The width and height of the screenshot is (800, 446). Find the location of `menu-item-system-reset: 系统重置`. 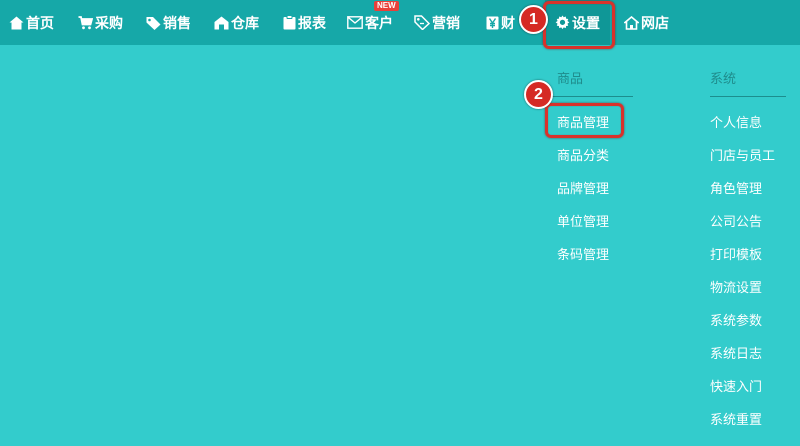

menu-item-system-reset: 系统重置 is located at coordinates (736, 418).